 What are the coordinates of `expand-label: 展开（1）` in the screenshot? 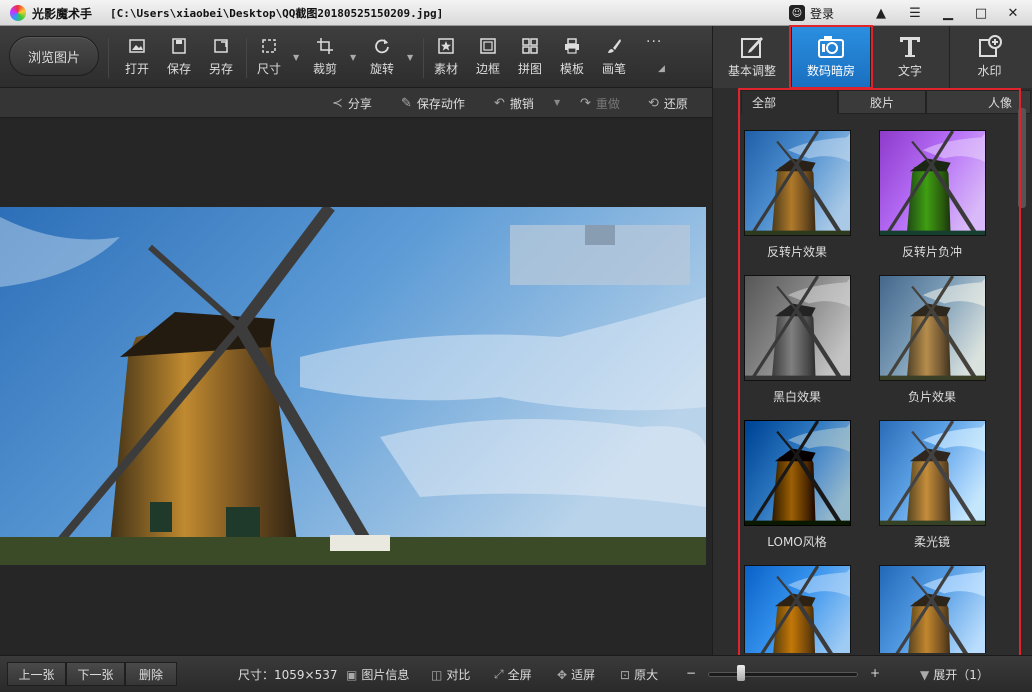 It's located at (961, 675).